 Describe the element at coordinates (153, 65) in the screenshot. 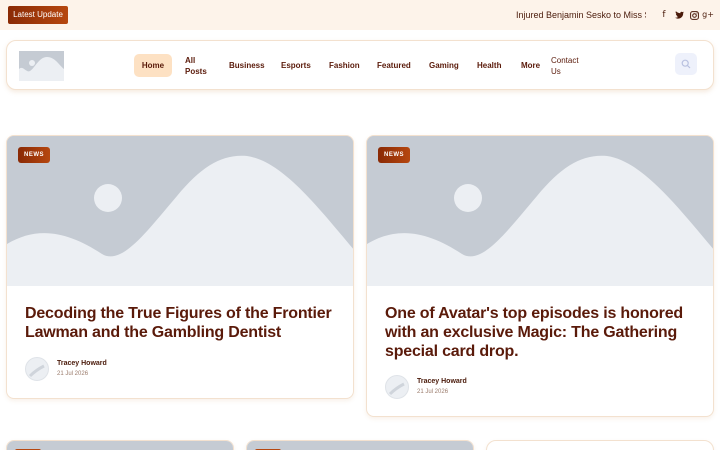

I see `nav-home: Home` at that location.